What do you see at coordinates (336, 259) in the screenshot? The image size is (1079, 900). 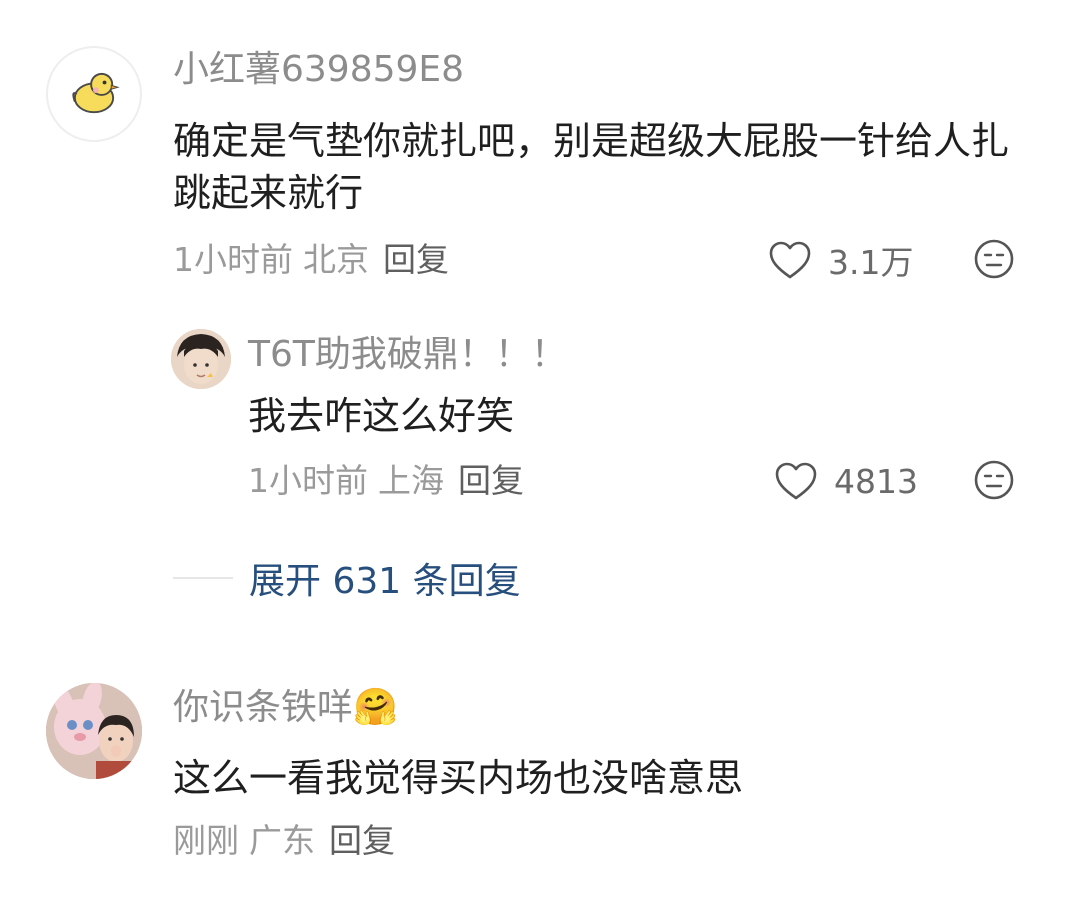 I see `comment-location: 北京` at bounding box center [336, 259].